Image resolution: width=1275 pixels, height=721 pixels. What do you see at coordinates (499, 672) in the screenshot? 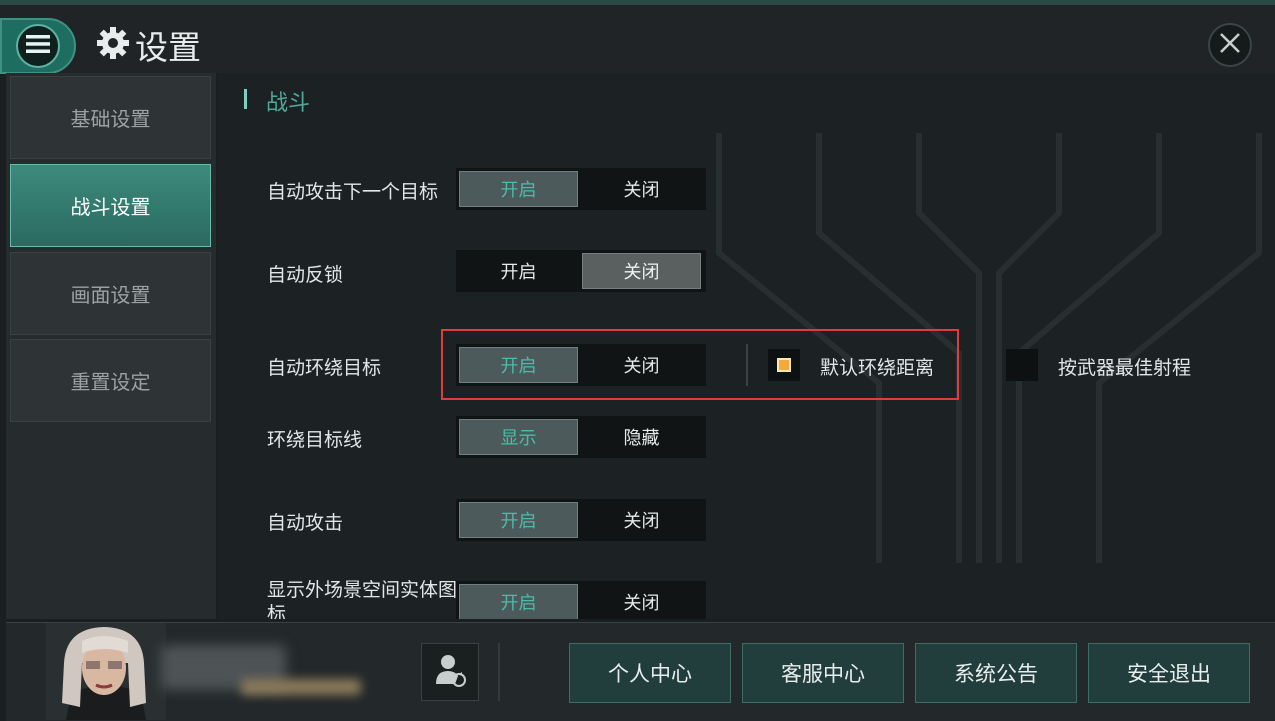
I see `footer-divider` at bounding box center [499, 672].